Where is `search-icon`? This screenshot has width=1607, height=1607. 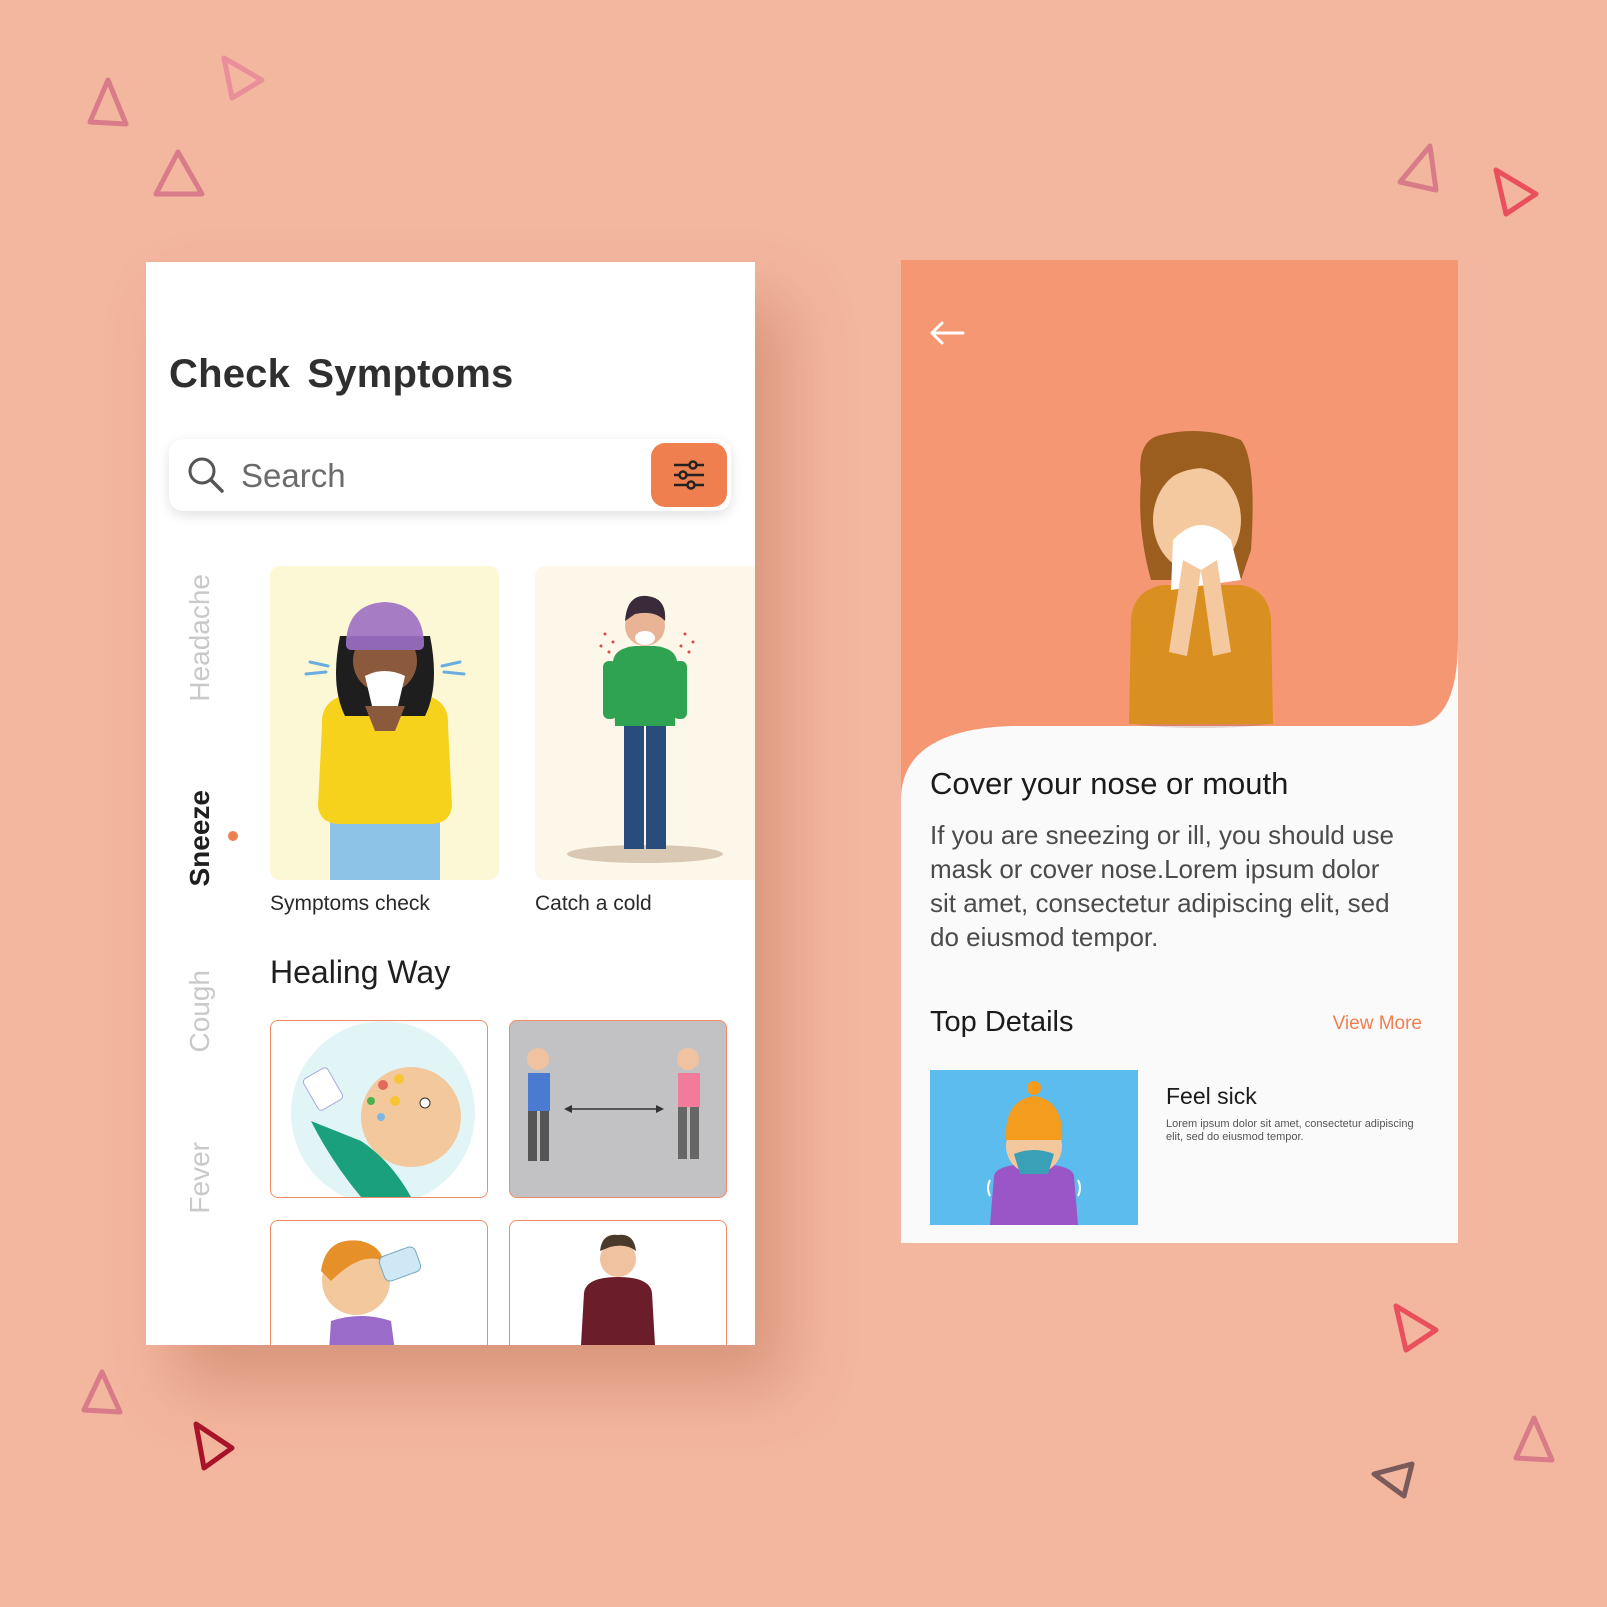 search-icon is located at coordinates (206, 475).